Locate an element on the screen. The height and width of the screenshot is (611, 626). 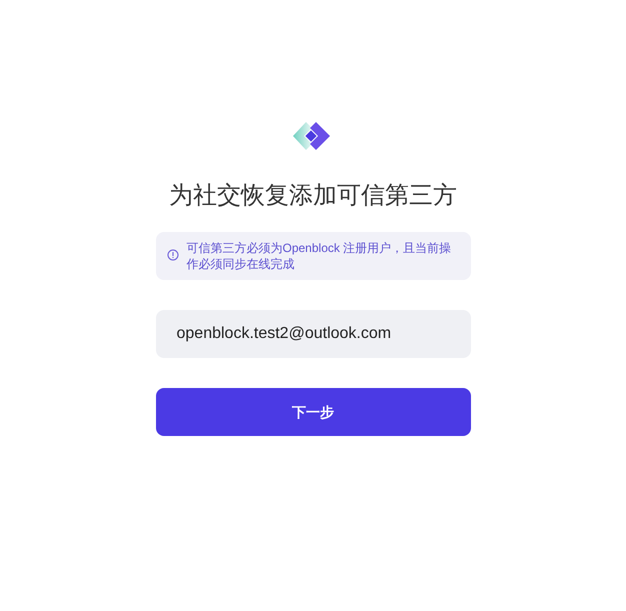
next-button: 下一步 is located at coordinates (313, 412).